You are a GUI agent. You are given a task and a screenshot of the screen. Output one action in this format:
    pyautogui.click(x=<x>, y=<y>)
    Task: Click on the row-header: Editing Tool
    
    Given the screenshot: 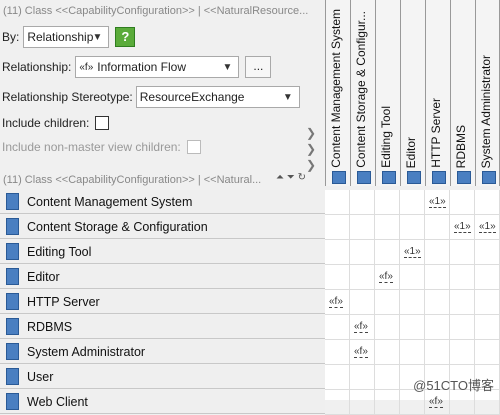 What is the action you would take?
    pyautogui.click(x=162, y=252)
    